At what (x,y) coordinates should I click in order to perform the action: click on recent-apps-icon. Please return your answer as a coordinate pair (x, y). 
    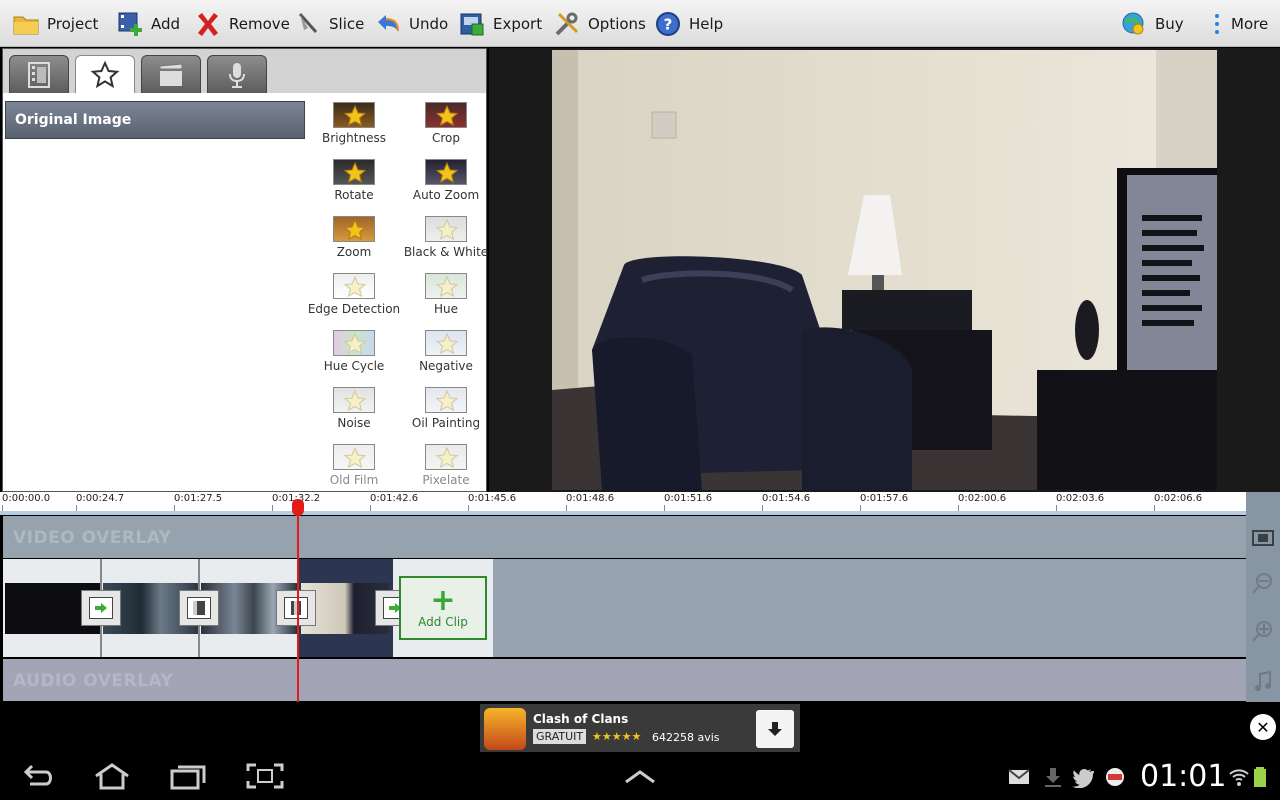
    Looking at the image, I should click on (188, 776).